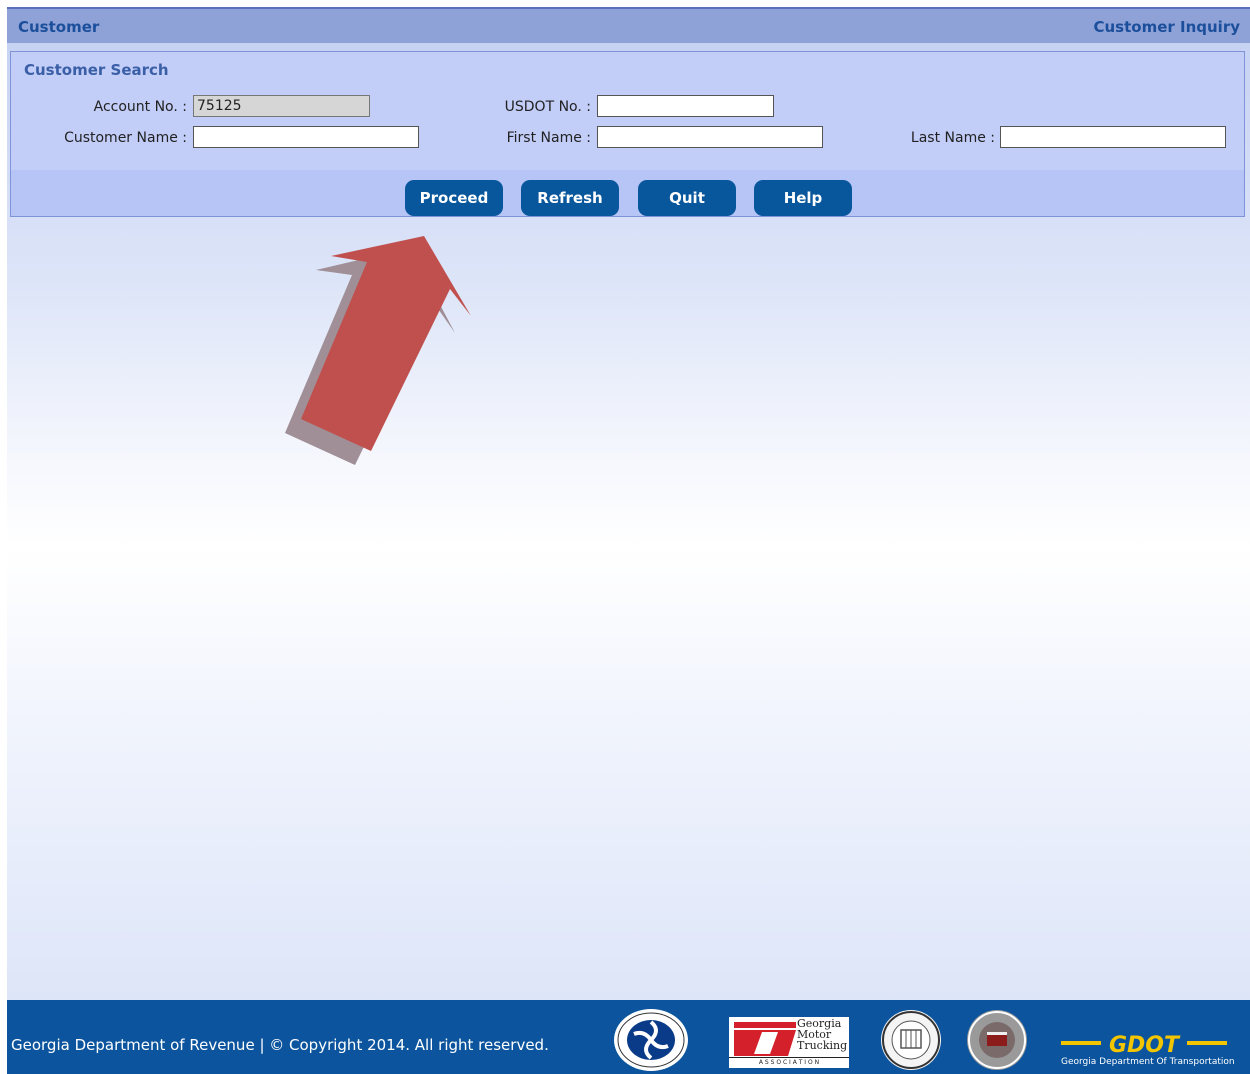 This screenshot has height=1074, width=1250. Describe the element at coordinates (96, 70) in the screenshot. I see `customer-search-title: Customer Search` at that location.